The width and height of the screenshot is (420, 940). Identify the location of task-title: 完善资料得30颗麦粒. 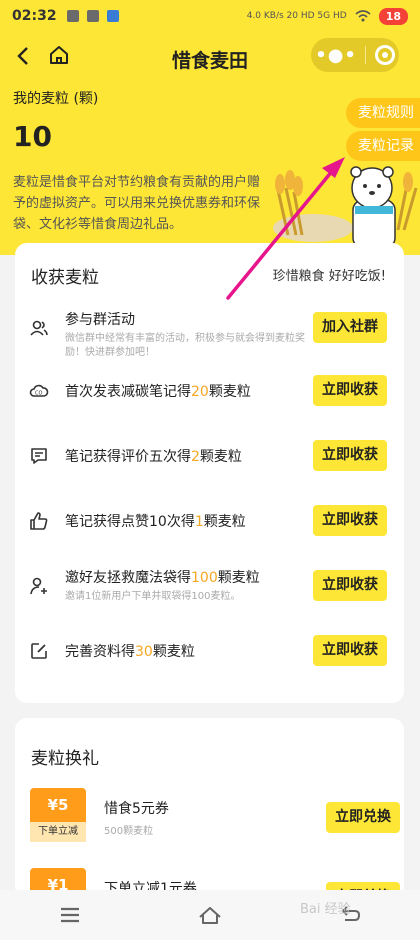
(130, 652).